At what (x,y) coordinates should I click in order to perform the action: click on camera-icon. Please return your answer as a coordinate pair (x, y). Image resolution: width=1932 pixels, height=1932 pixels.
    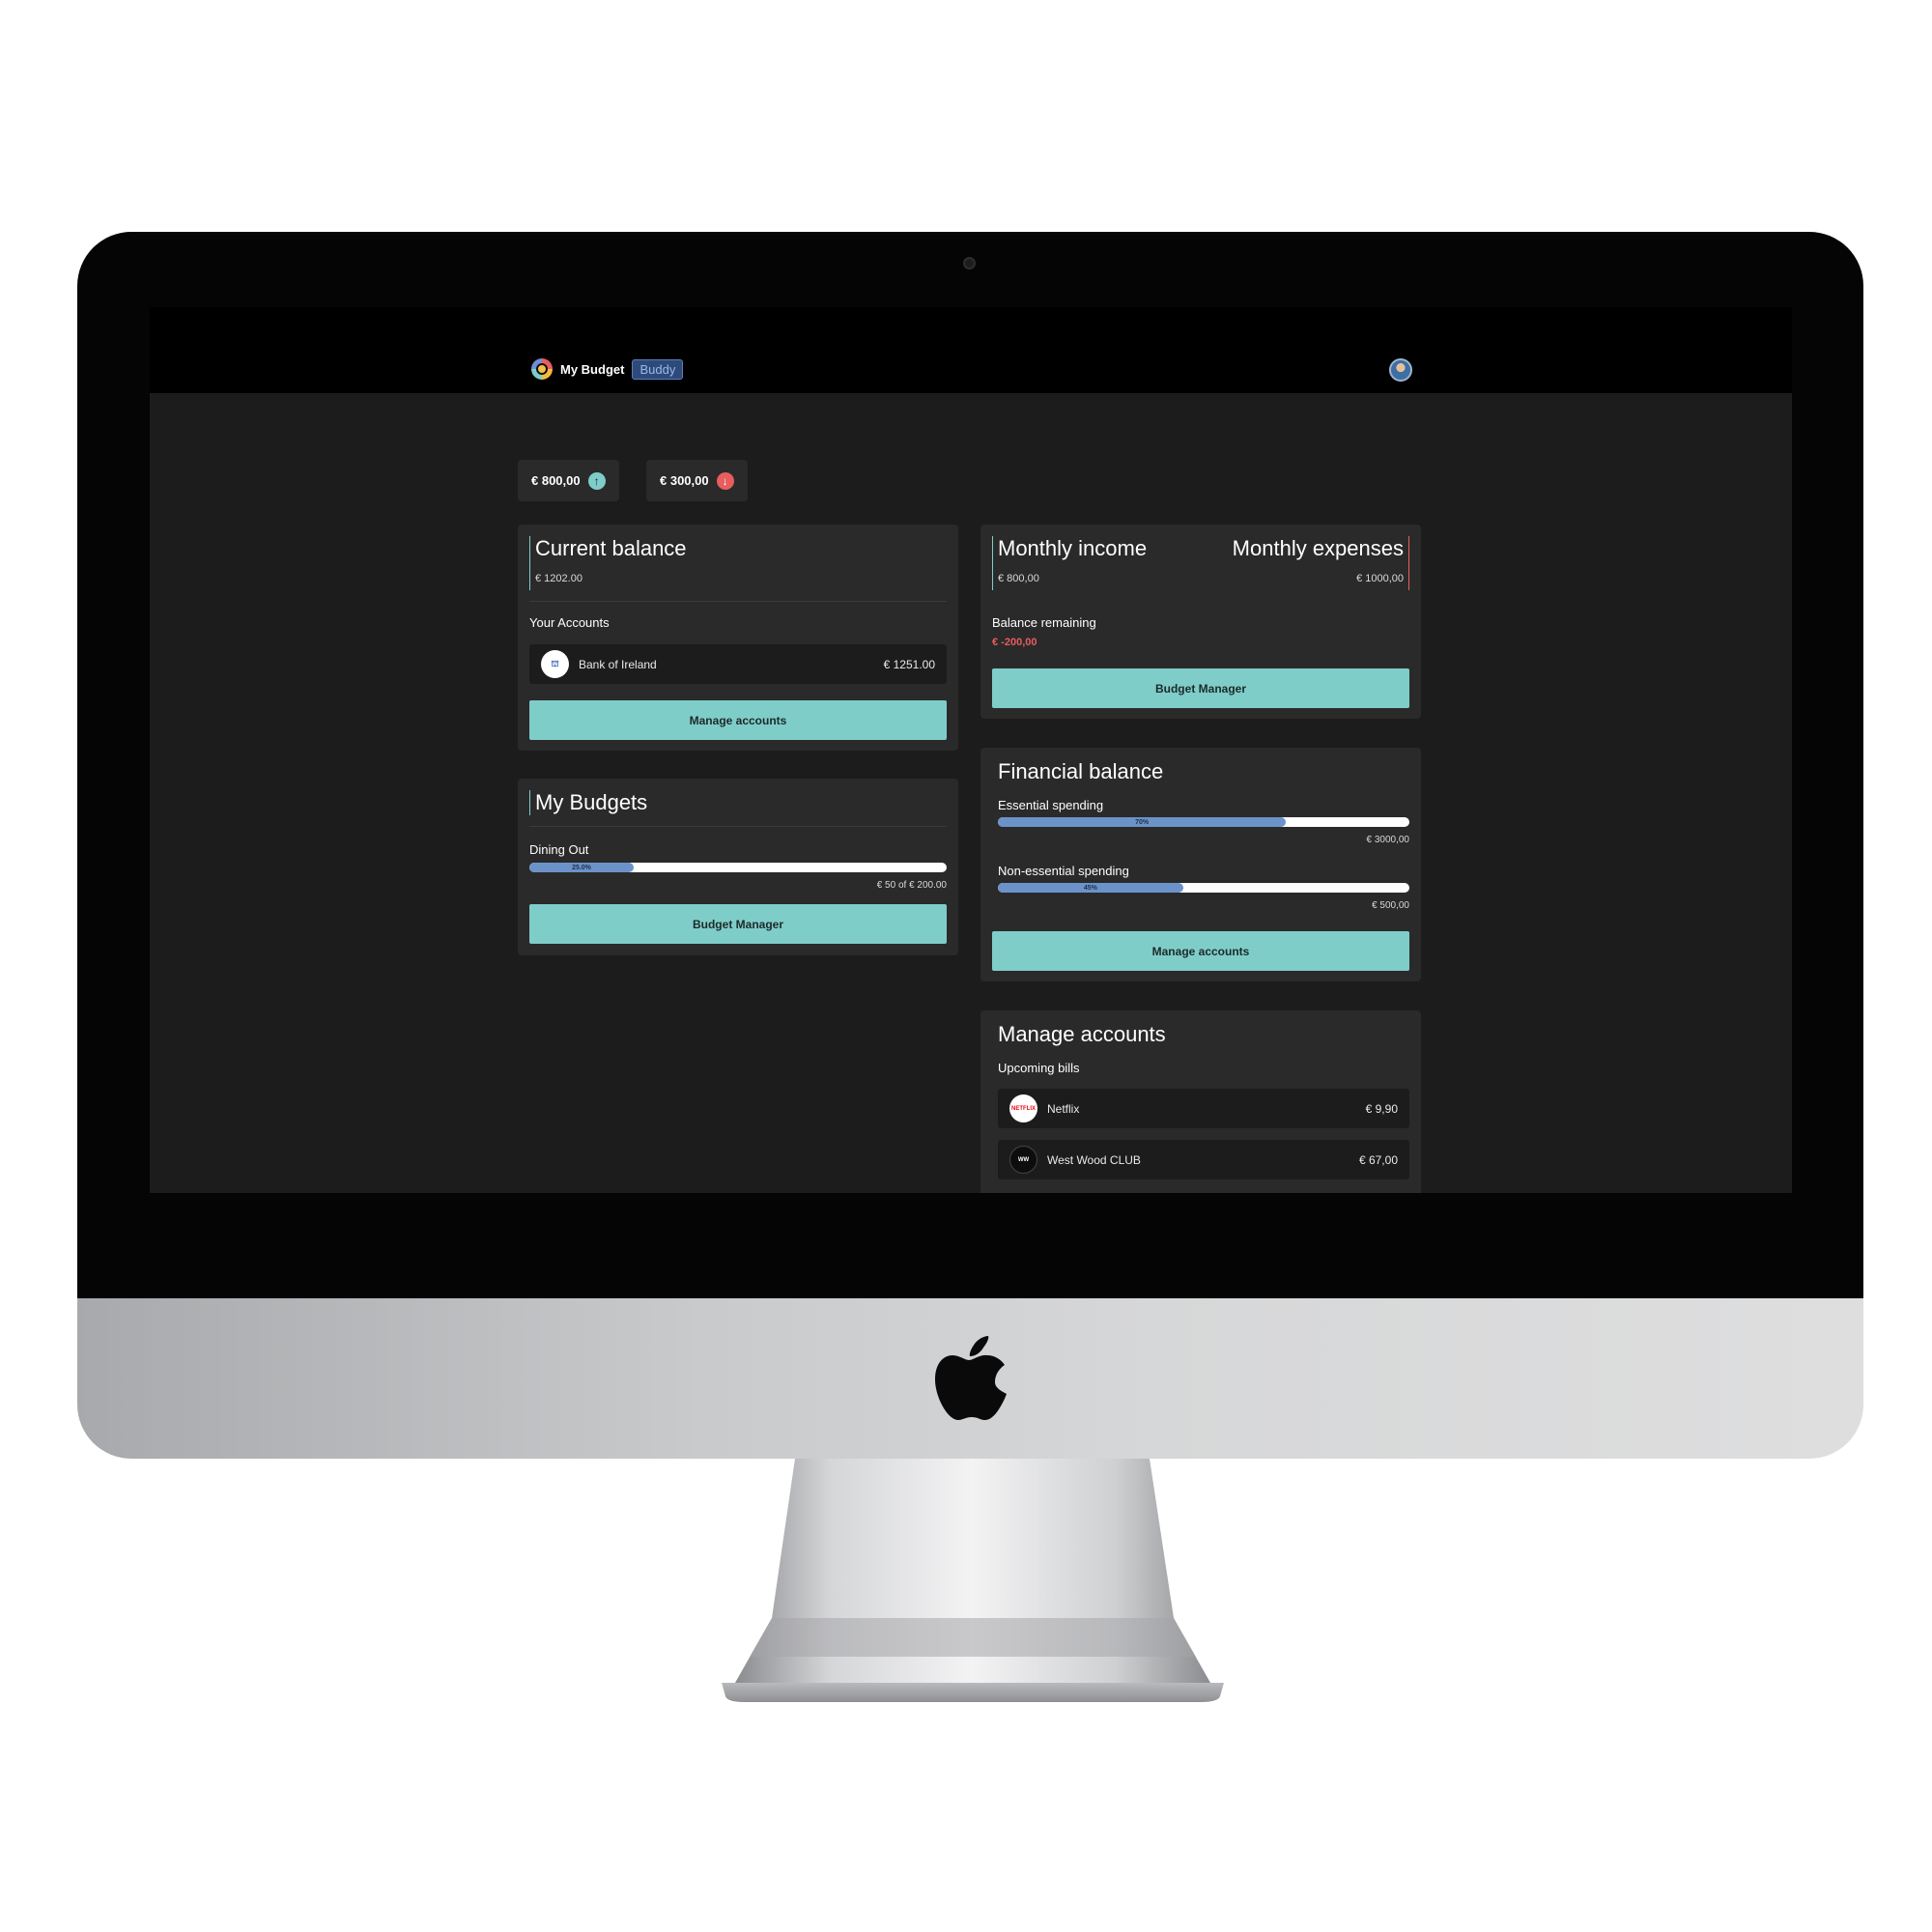
    Looking at the image, I should click on (969, 263).